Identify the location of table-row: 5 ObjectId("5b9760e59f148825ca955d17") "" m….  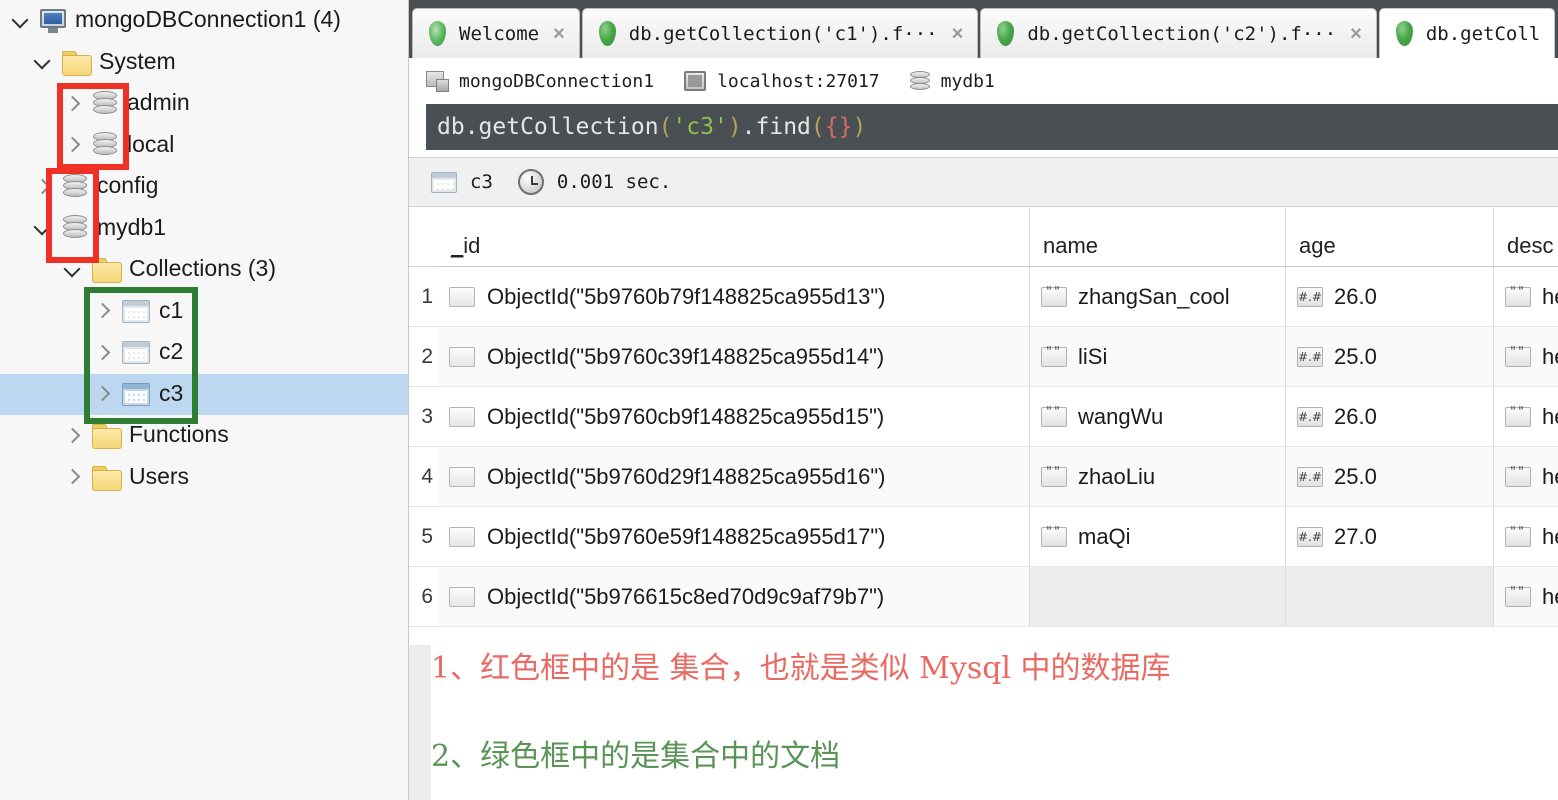
(983, 537).